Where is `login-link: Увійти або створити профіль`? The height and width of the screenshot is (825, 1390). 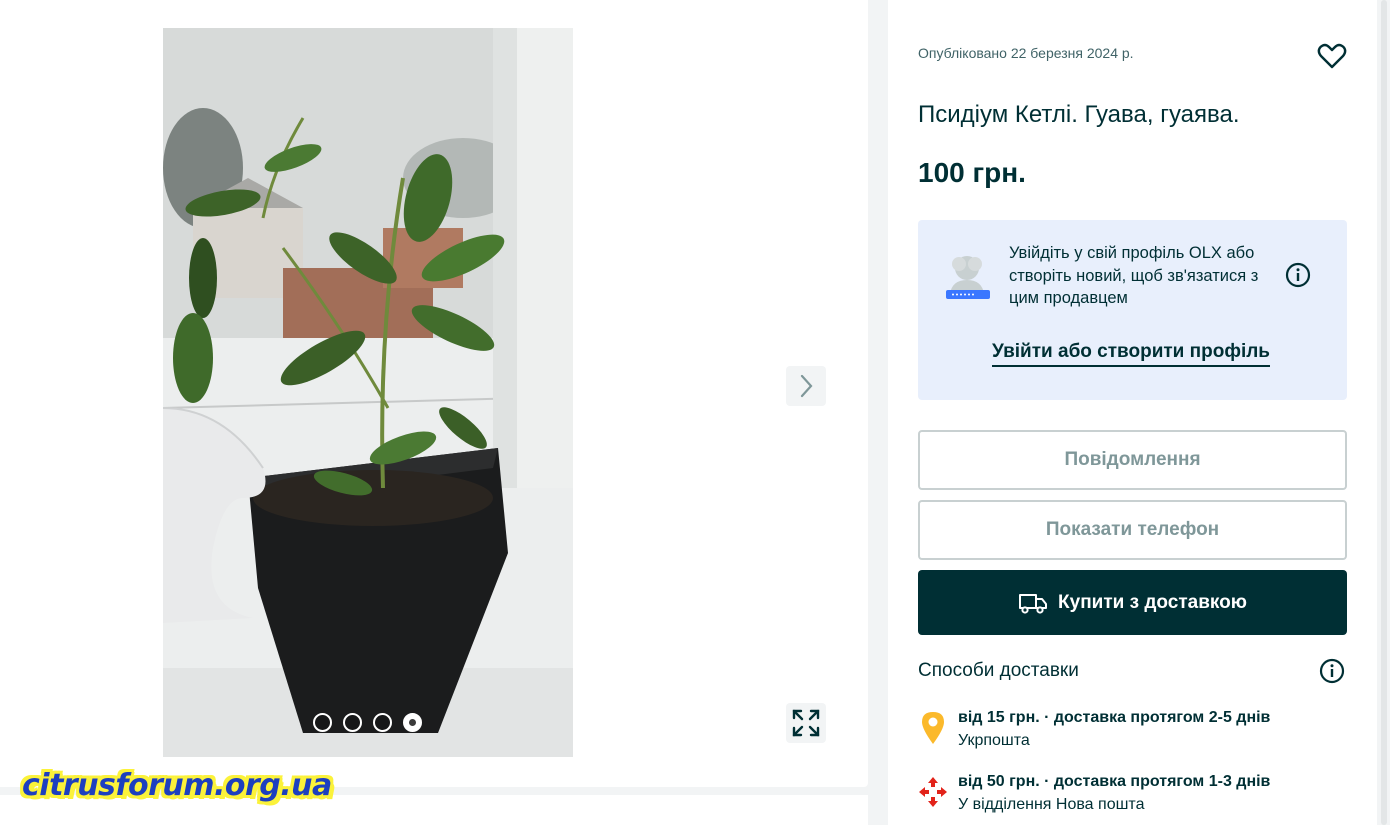
login-link: Увійти або створити профіль is located at coordinates (1131, 354).